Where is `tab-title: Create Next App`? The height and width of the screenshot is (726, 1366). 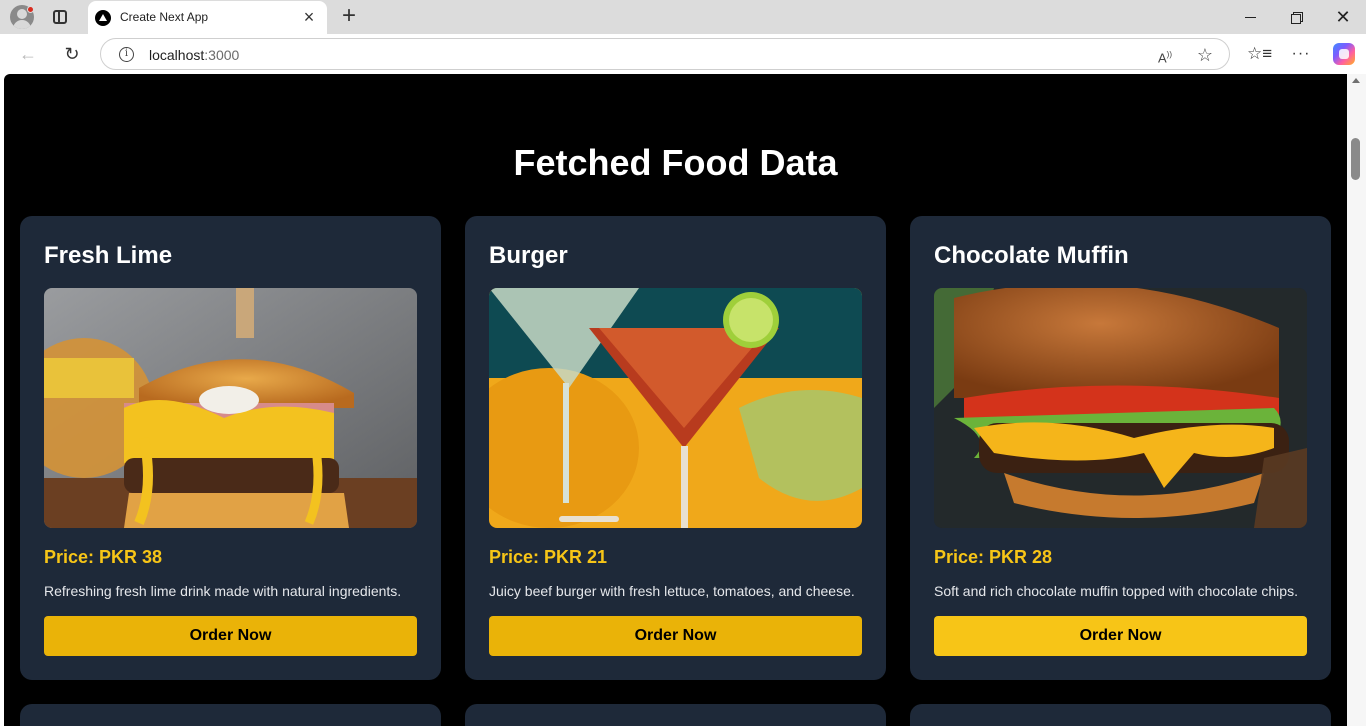 tab-title: Create Next App is located at coordinates (164, 17).